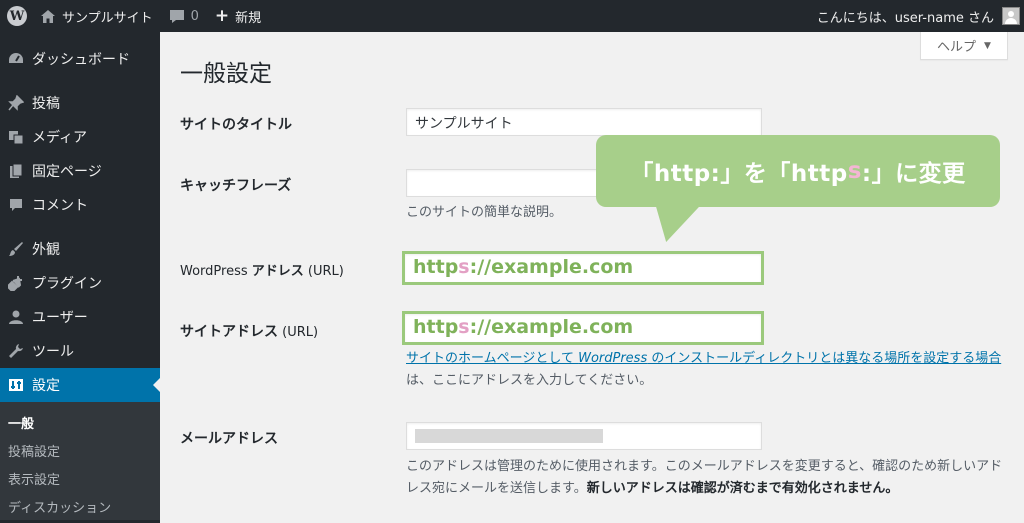 Image resolution: width=1024 pixels, height=523 pixels. What do you see at coordinates (16, 351) in the screenshot?
I see `wrench-icon` at bounding box center [16, 351].